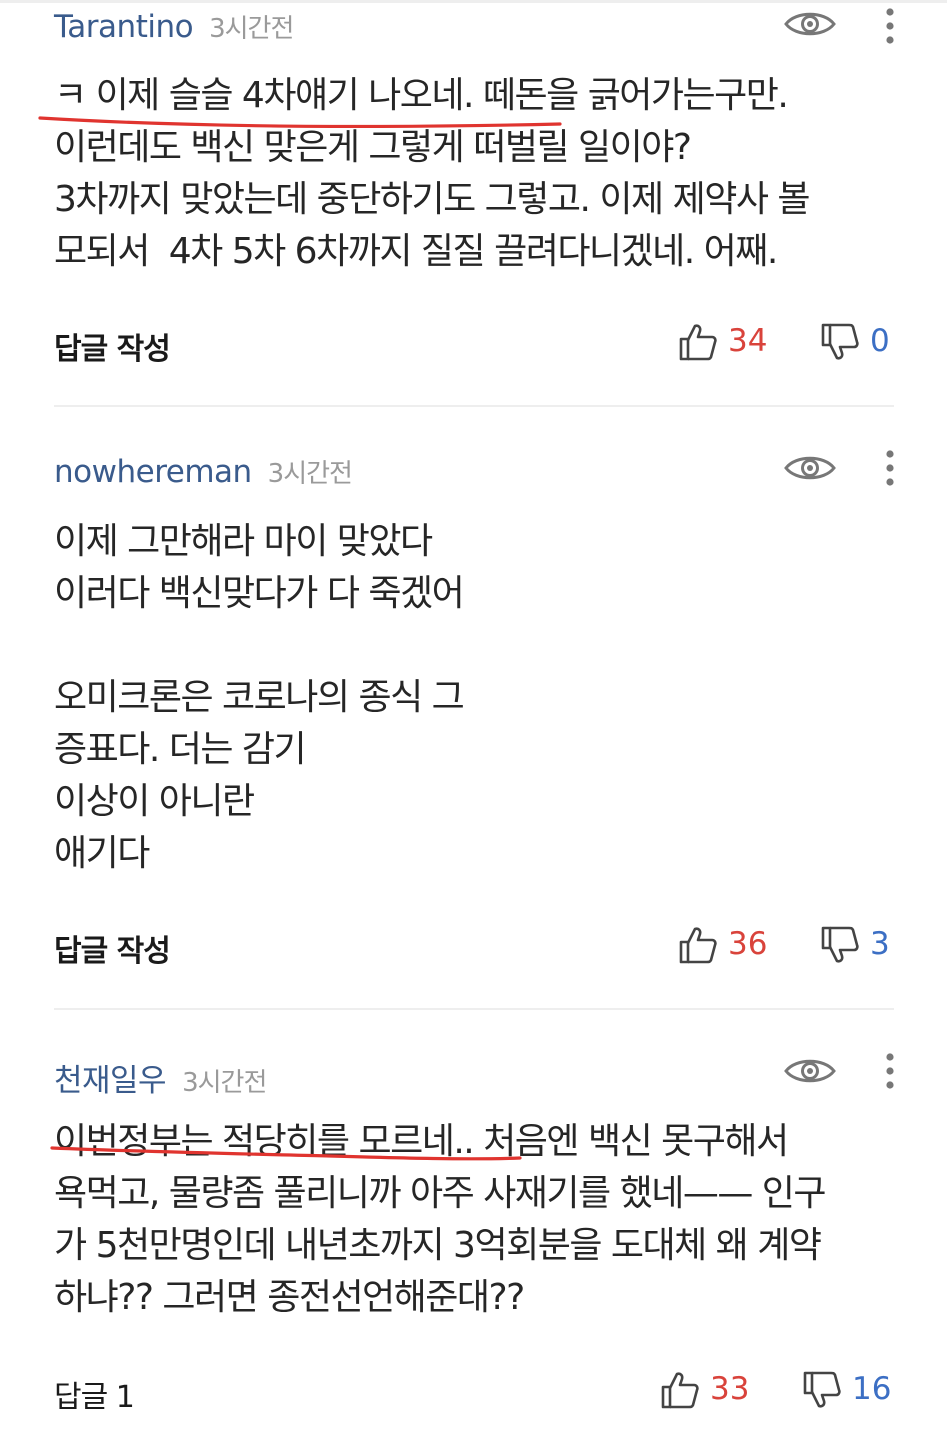  Describe the element at coordinates (124, 27) in the screenshot. I see `author-name: Tarantino` at that location.